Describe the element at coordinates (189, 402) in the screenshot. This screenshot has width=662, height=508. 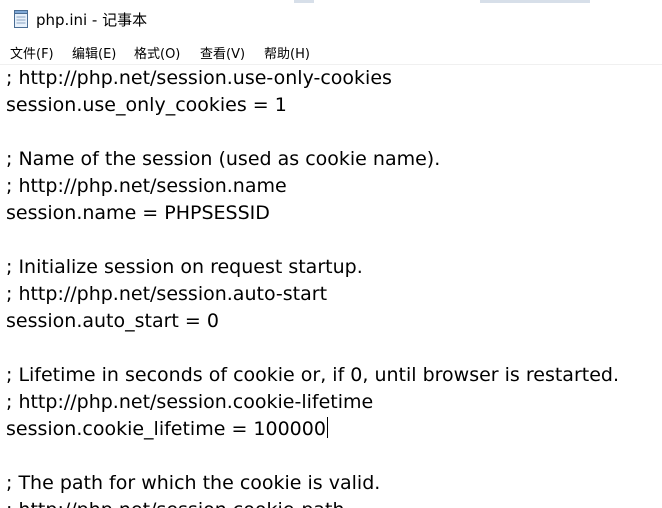
I see `editor-line: ; http://php.net/session.cookie-lifetime` at that location.